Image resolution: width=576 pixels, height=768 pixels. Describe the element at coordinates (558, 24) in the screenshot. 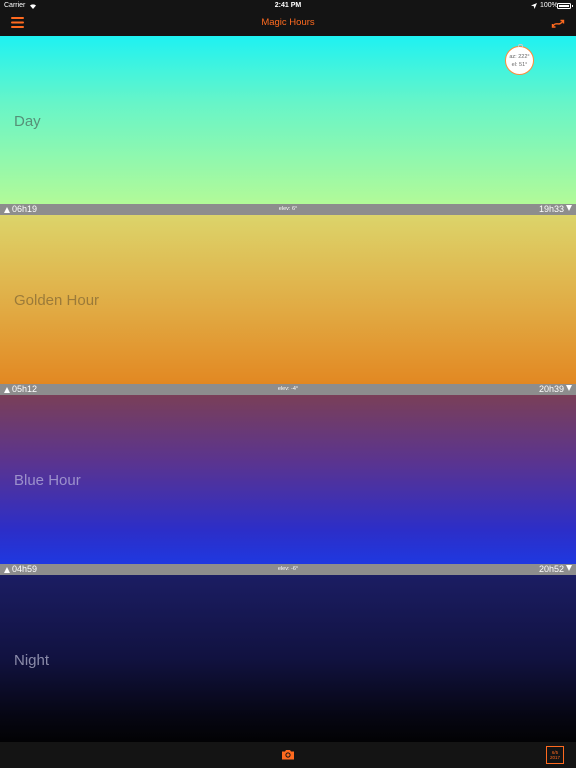

I see `exchange-arrows-icon` at that location.